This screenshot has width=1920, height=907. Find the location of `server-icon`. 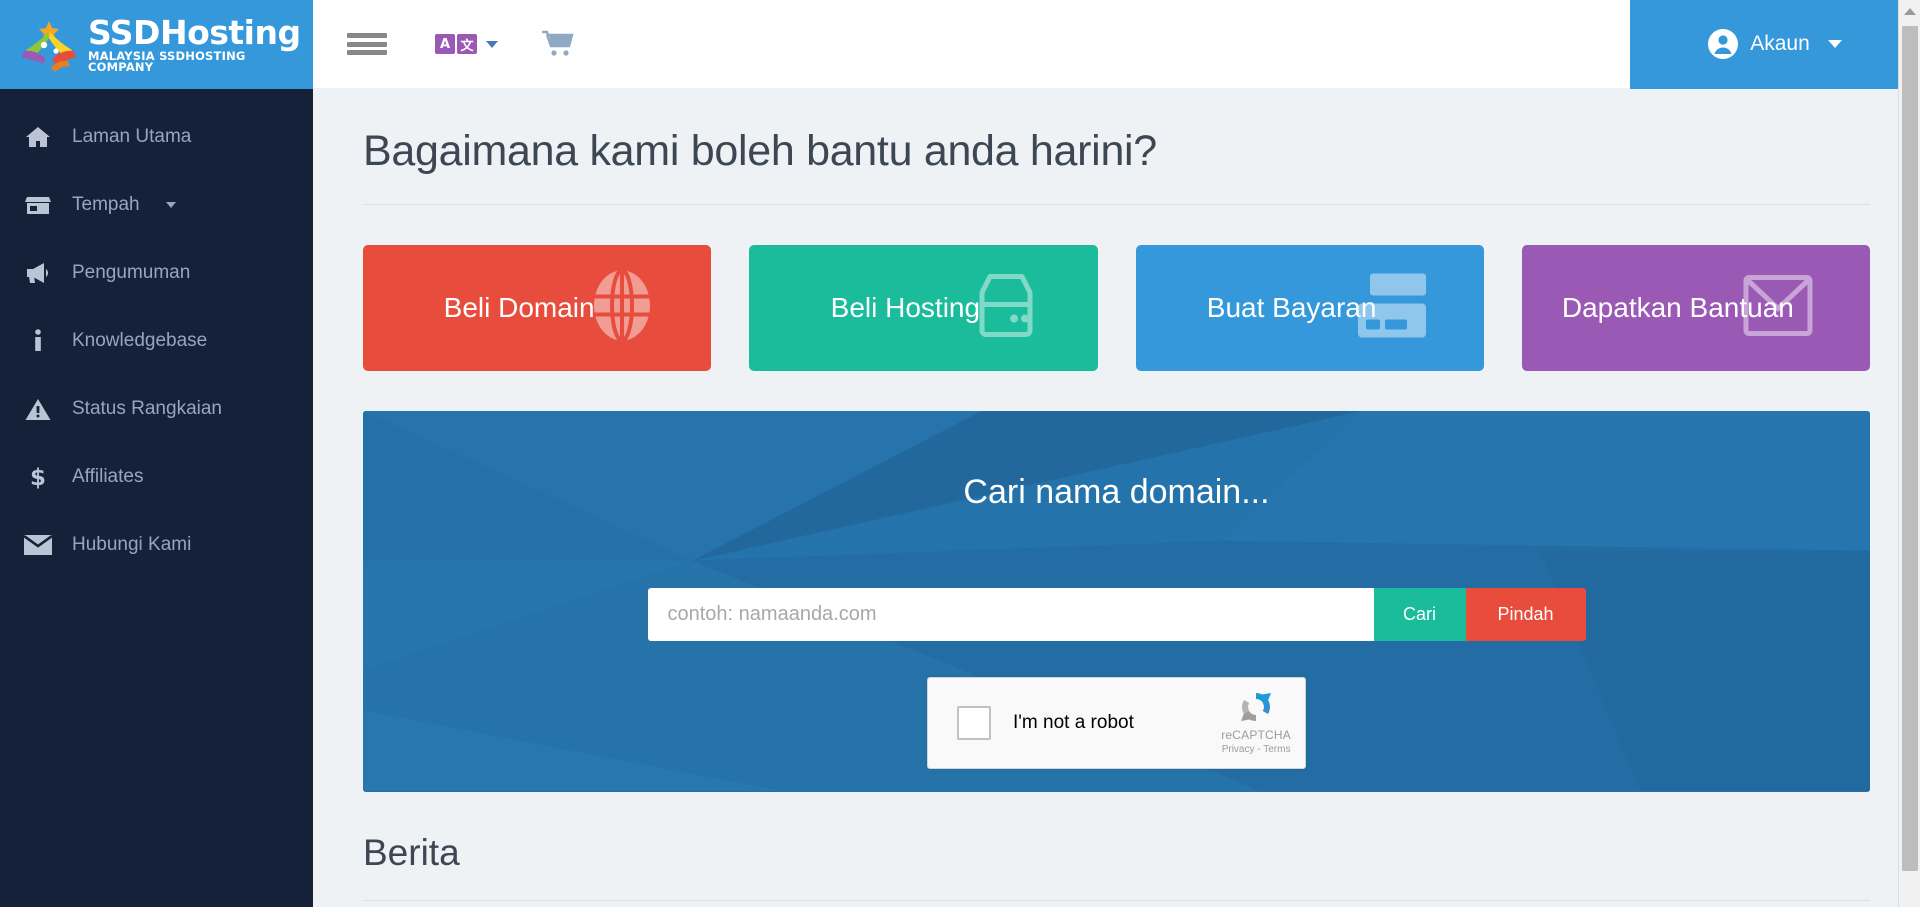

server-icon is located at coordinates (1006, 308).